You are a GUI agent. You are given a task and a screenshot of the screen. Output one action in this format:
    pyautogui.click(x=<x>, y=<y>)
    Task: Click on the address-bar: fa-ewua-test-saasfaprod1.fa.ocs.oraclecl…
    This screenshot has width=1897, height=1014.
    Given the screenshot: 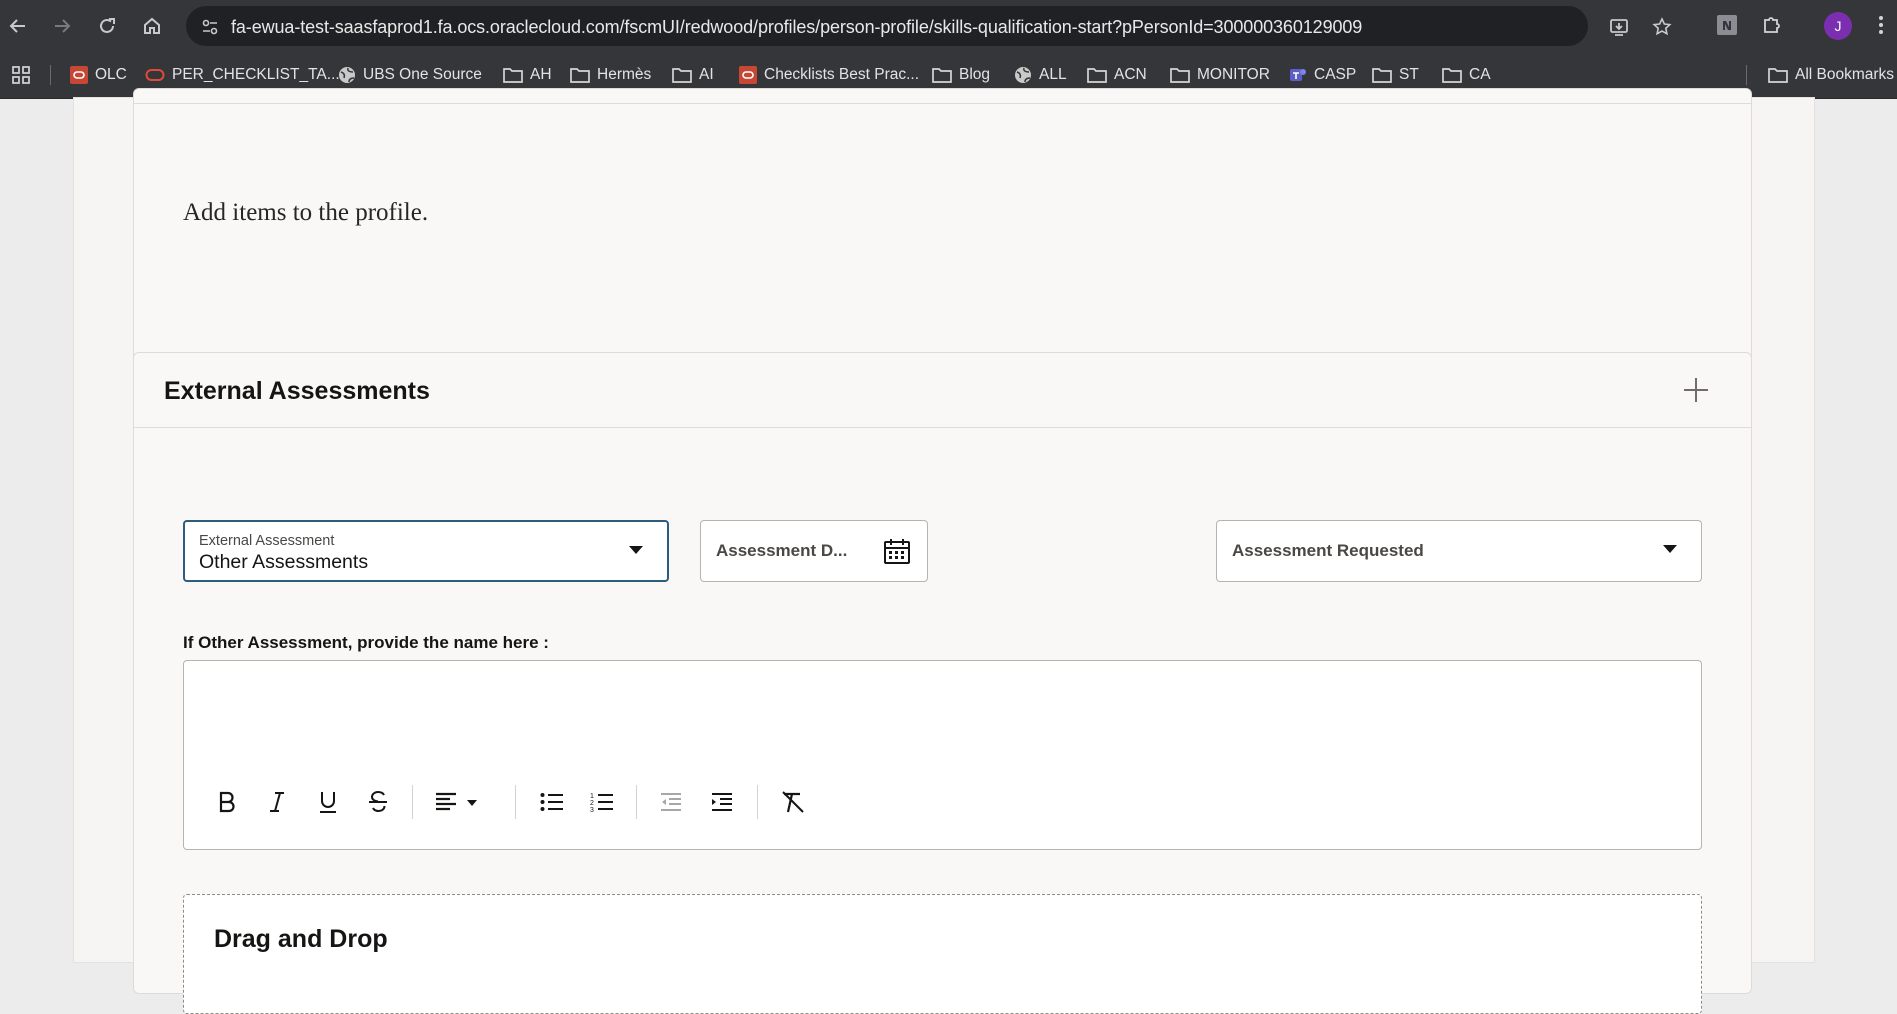 What is the action you would take?
    pyautogui.click(x=929, y=26)
    